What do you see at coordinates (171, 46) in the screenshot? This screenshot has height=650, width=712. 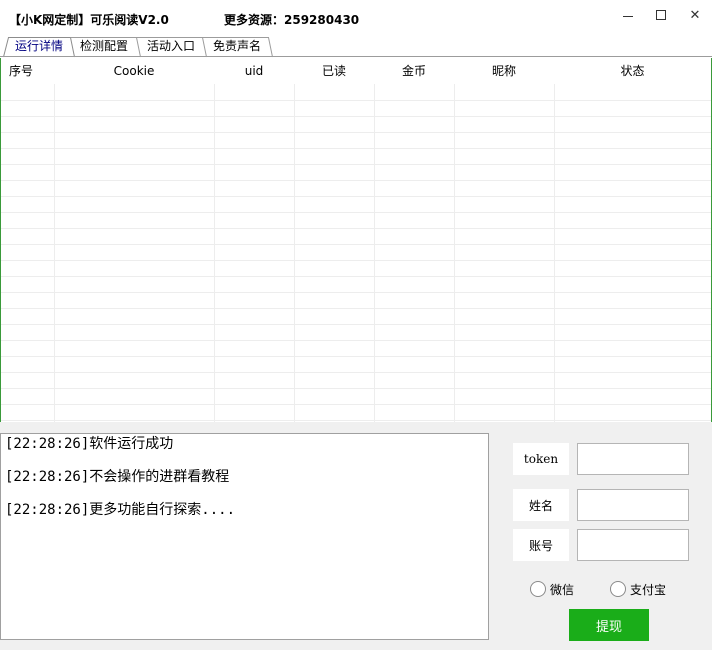 I see `tab-activity-entry: 活动入口` at bounding box center [171, 46].